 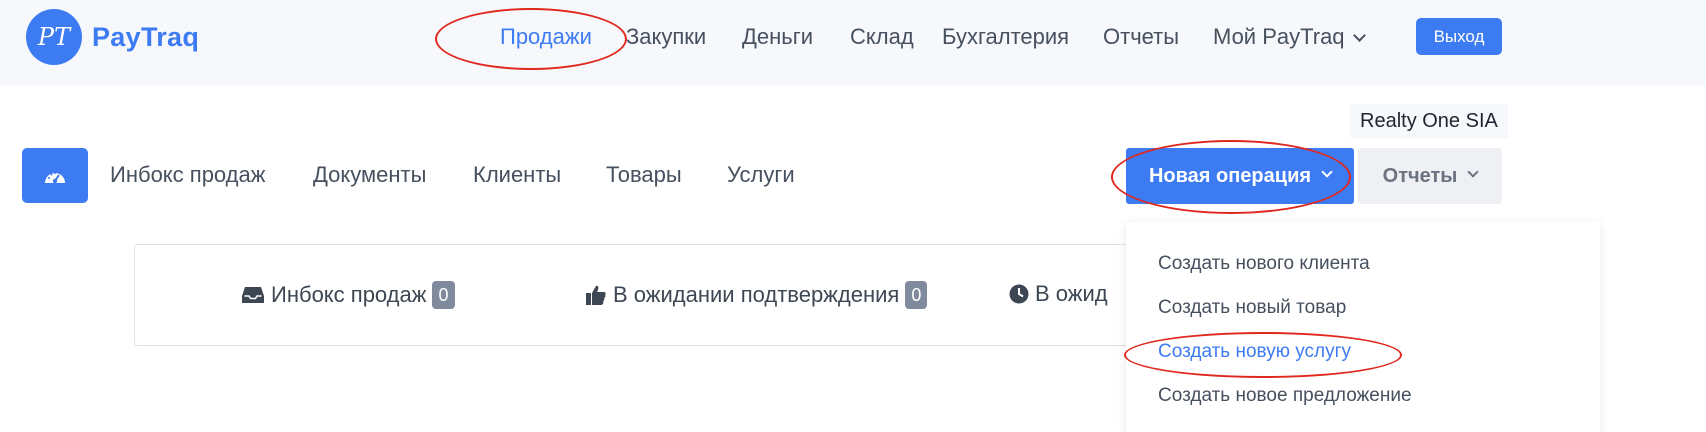 I want to click on dashboard-button, so click(x=55, y=175).